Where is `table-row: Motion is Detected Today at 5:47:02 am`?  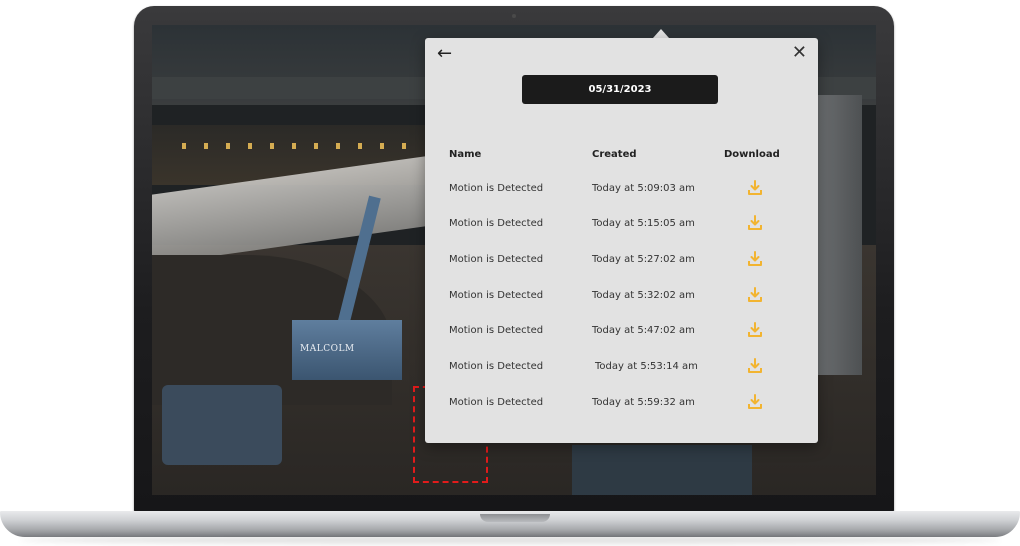
table-row: Motion is Detected Today at 5:47:02 am is located at coordinates (621, 331).